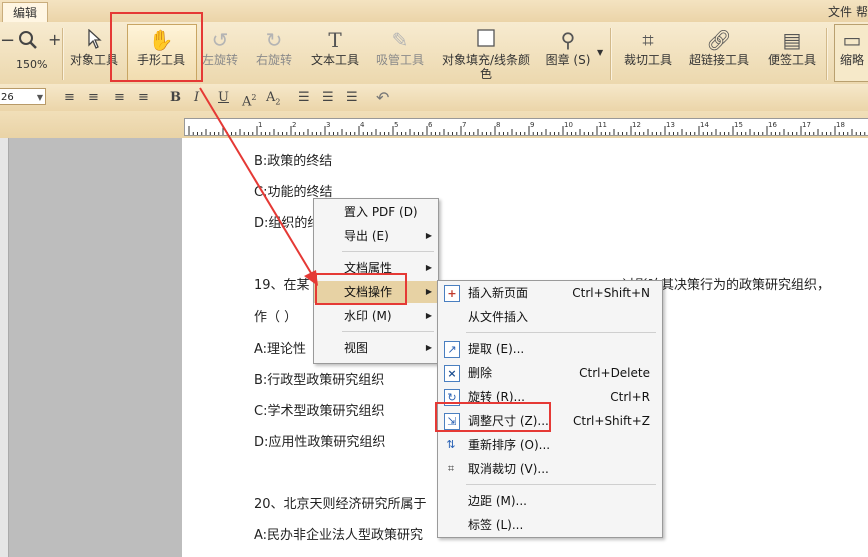 Image resolution: width=868 pixels, height=557 pixels. I want to click on link-tool-button: 🔗︎ 超链接工具, so click(719, 54).